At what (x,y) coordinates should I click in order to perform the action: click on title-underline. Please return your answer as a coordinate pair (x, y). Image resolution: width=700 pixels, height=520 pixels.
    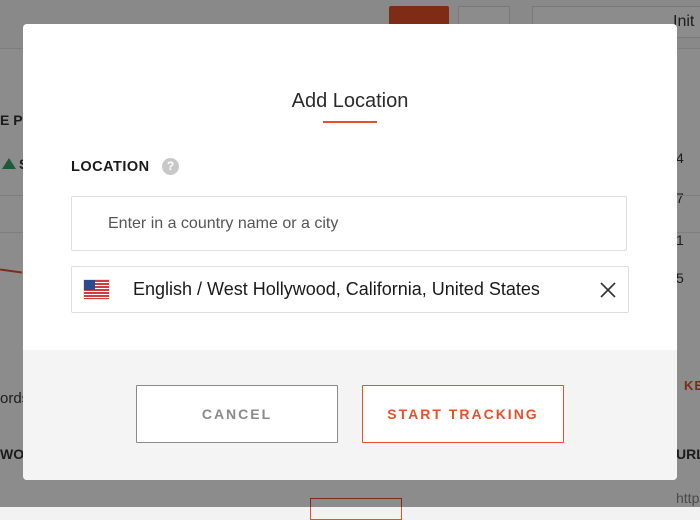
    Looking at the image, I should click on (350, 122).